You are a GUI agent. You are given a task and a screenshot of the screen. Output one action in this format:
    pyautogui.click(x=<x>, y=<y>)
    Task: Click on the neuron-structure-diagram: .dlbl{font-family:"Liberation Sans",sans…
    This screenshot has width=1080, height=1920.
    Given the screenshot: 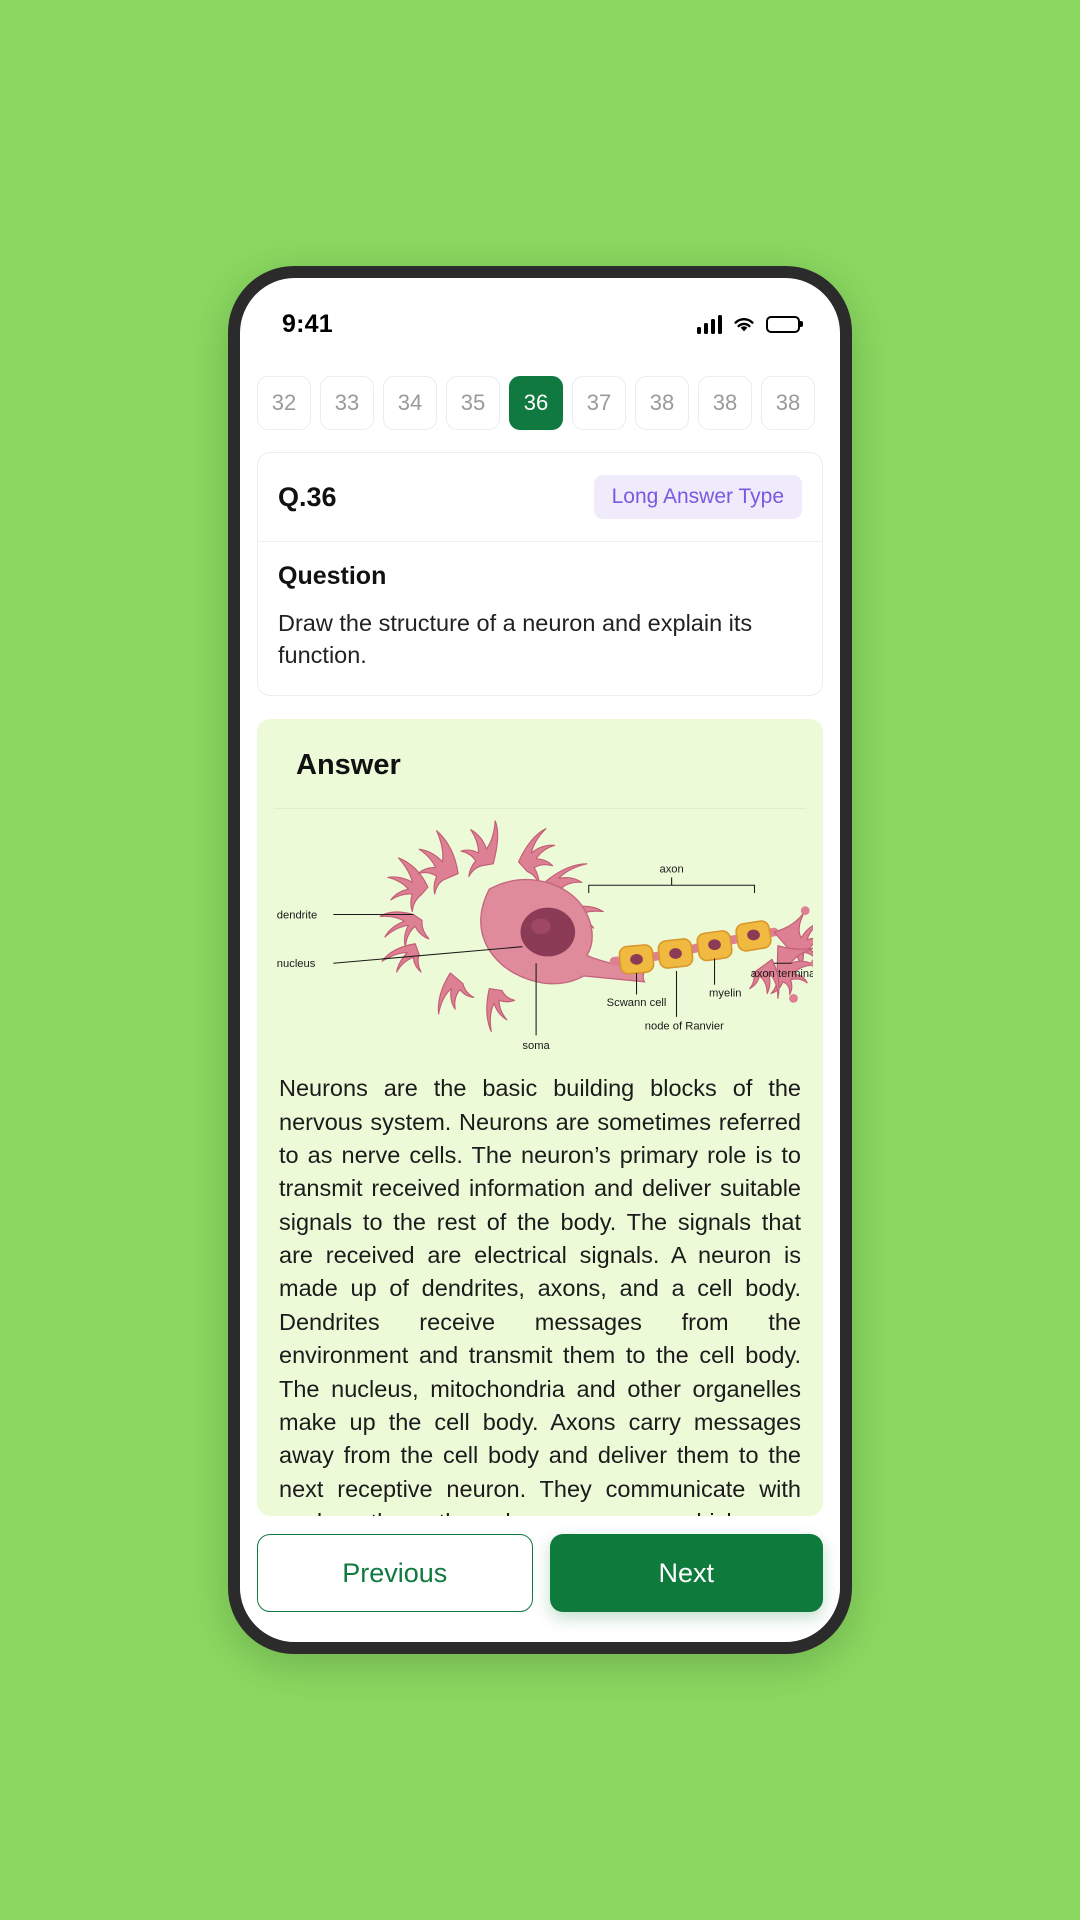 What is the action you would take?
    pyautogui.click(x=540, y=933)
    